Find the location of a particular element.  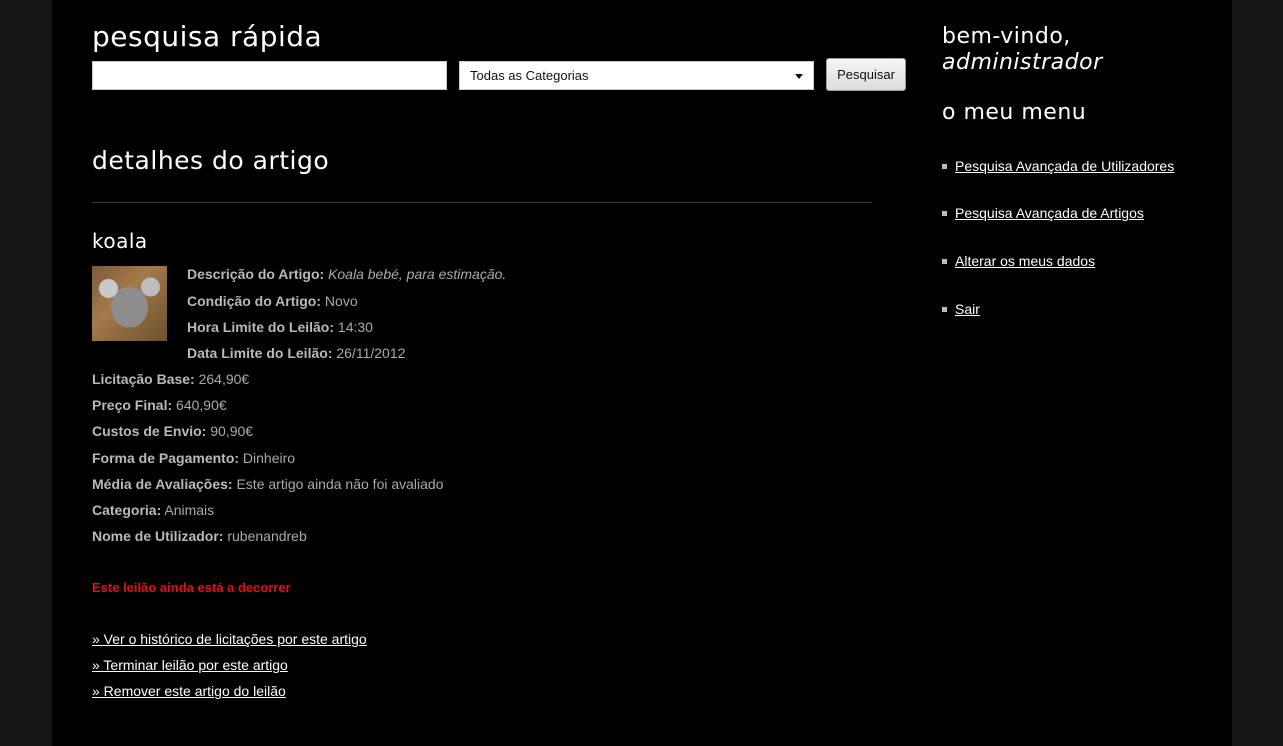

field-label: Nome de Utilizador: is located at coordinates (158, 536).